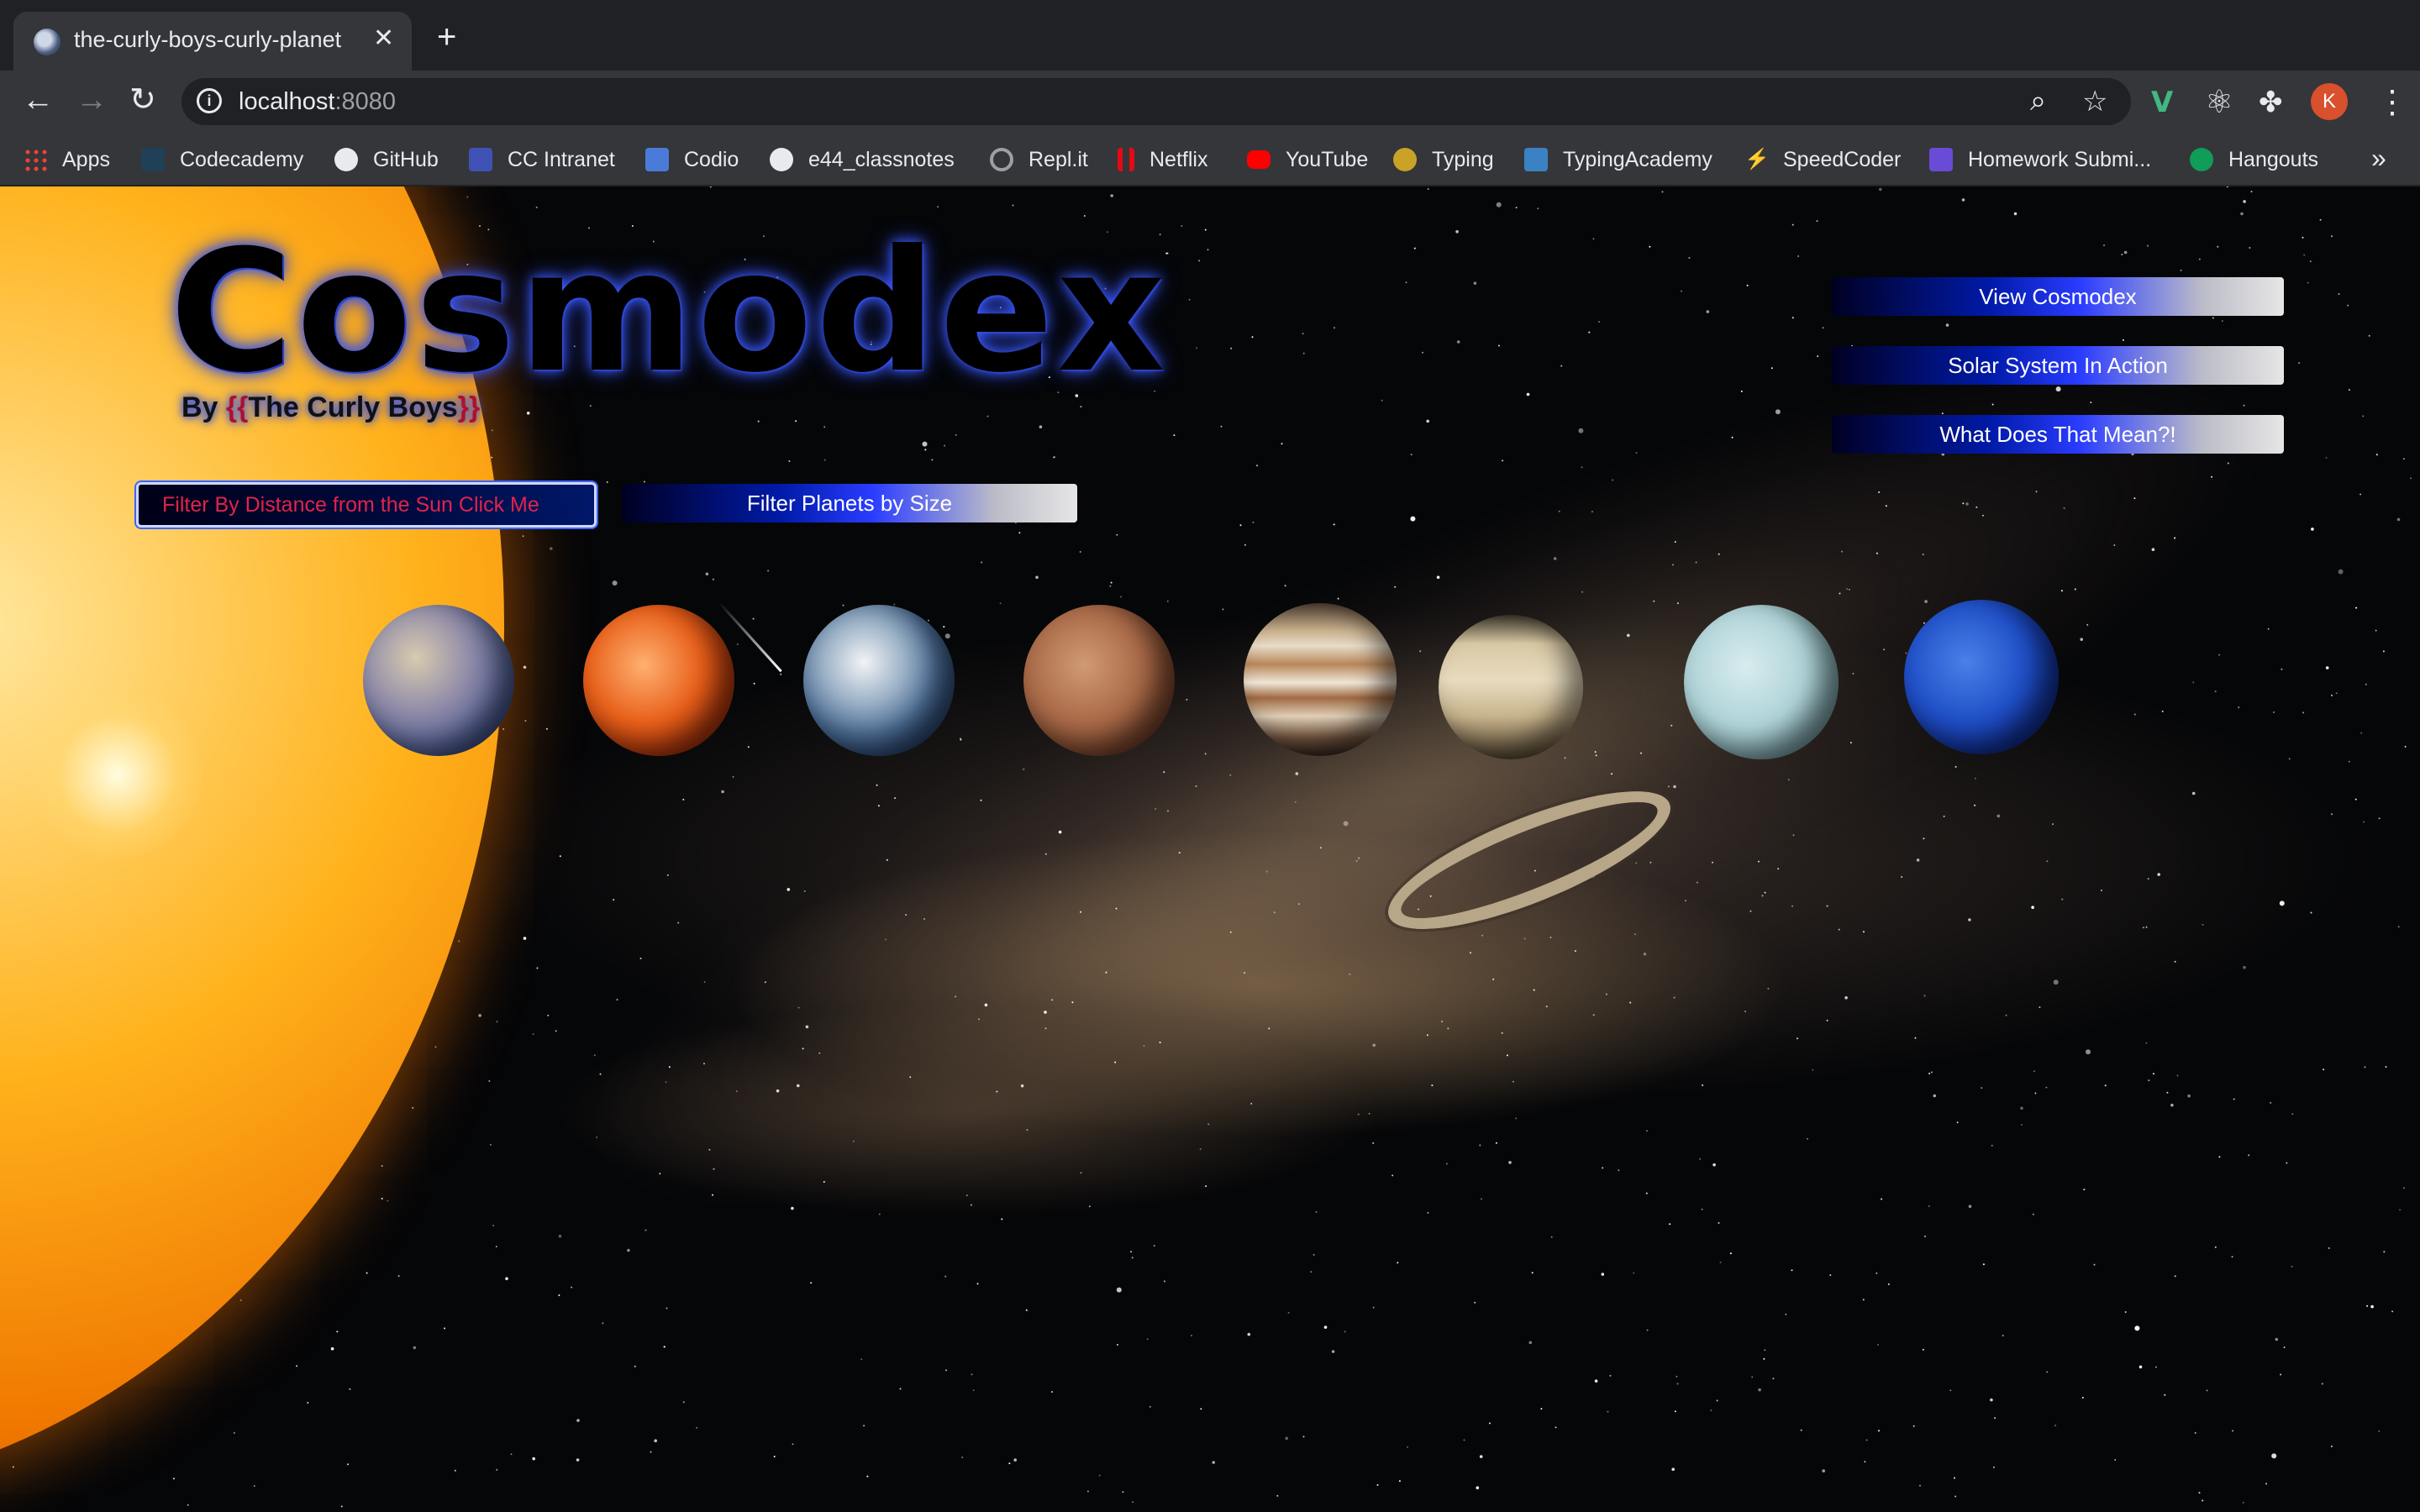  What do you see at coordinates (67, 159) in the screenshot?
I see `bookmark-apps: Apps` at bounding box center [67, 159].